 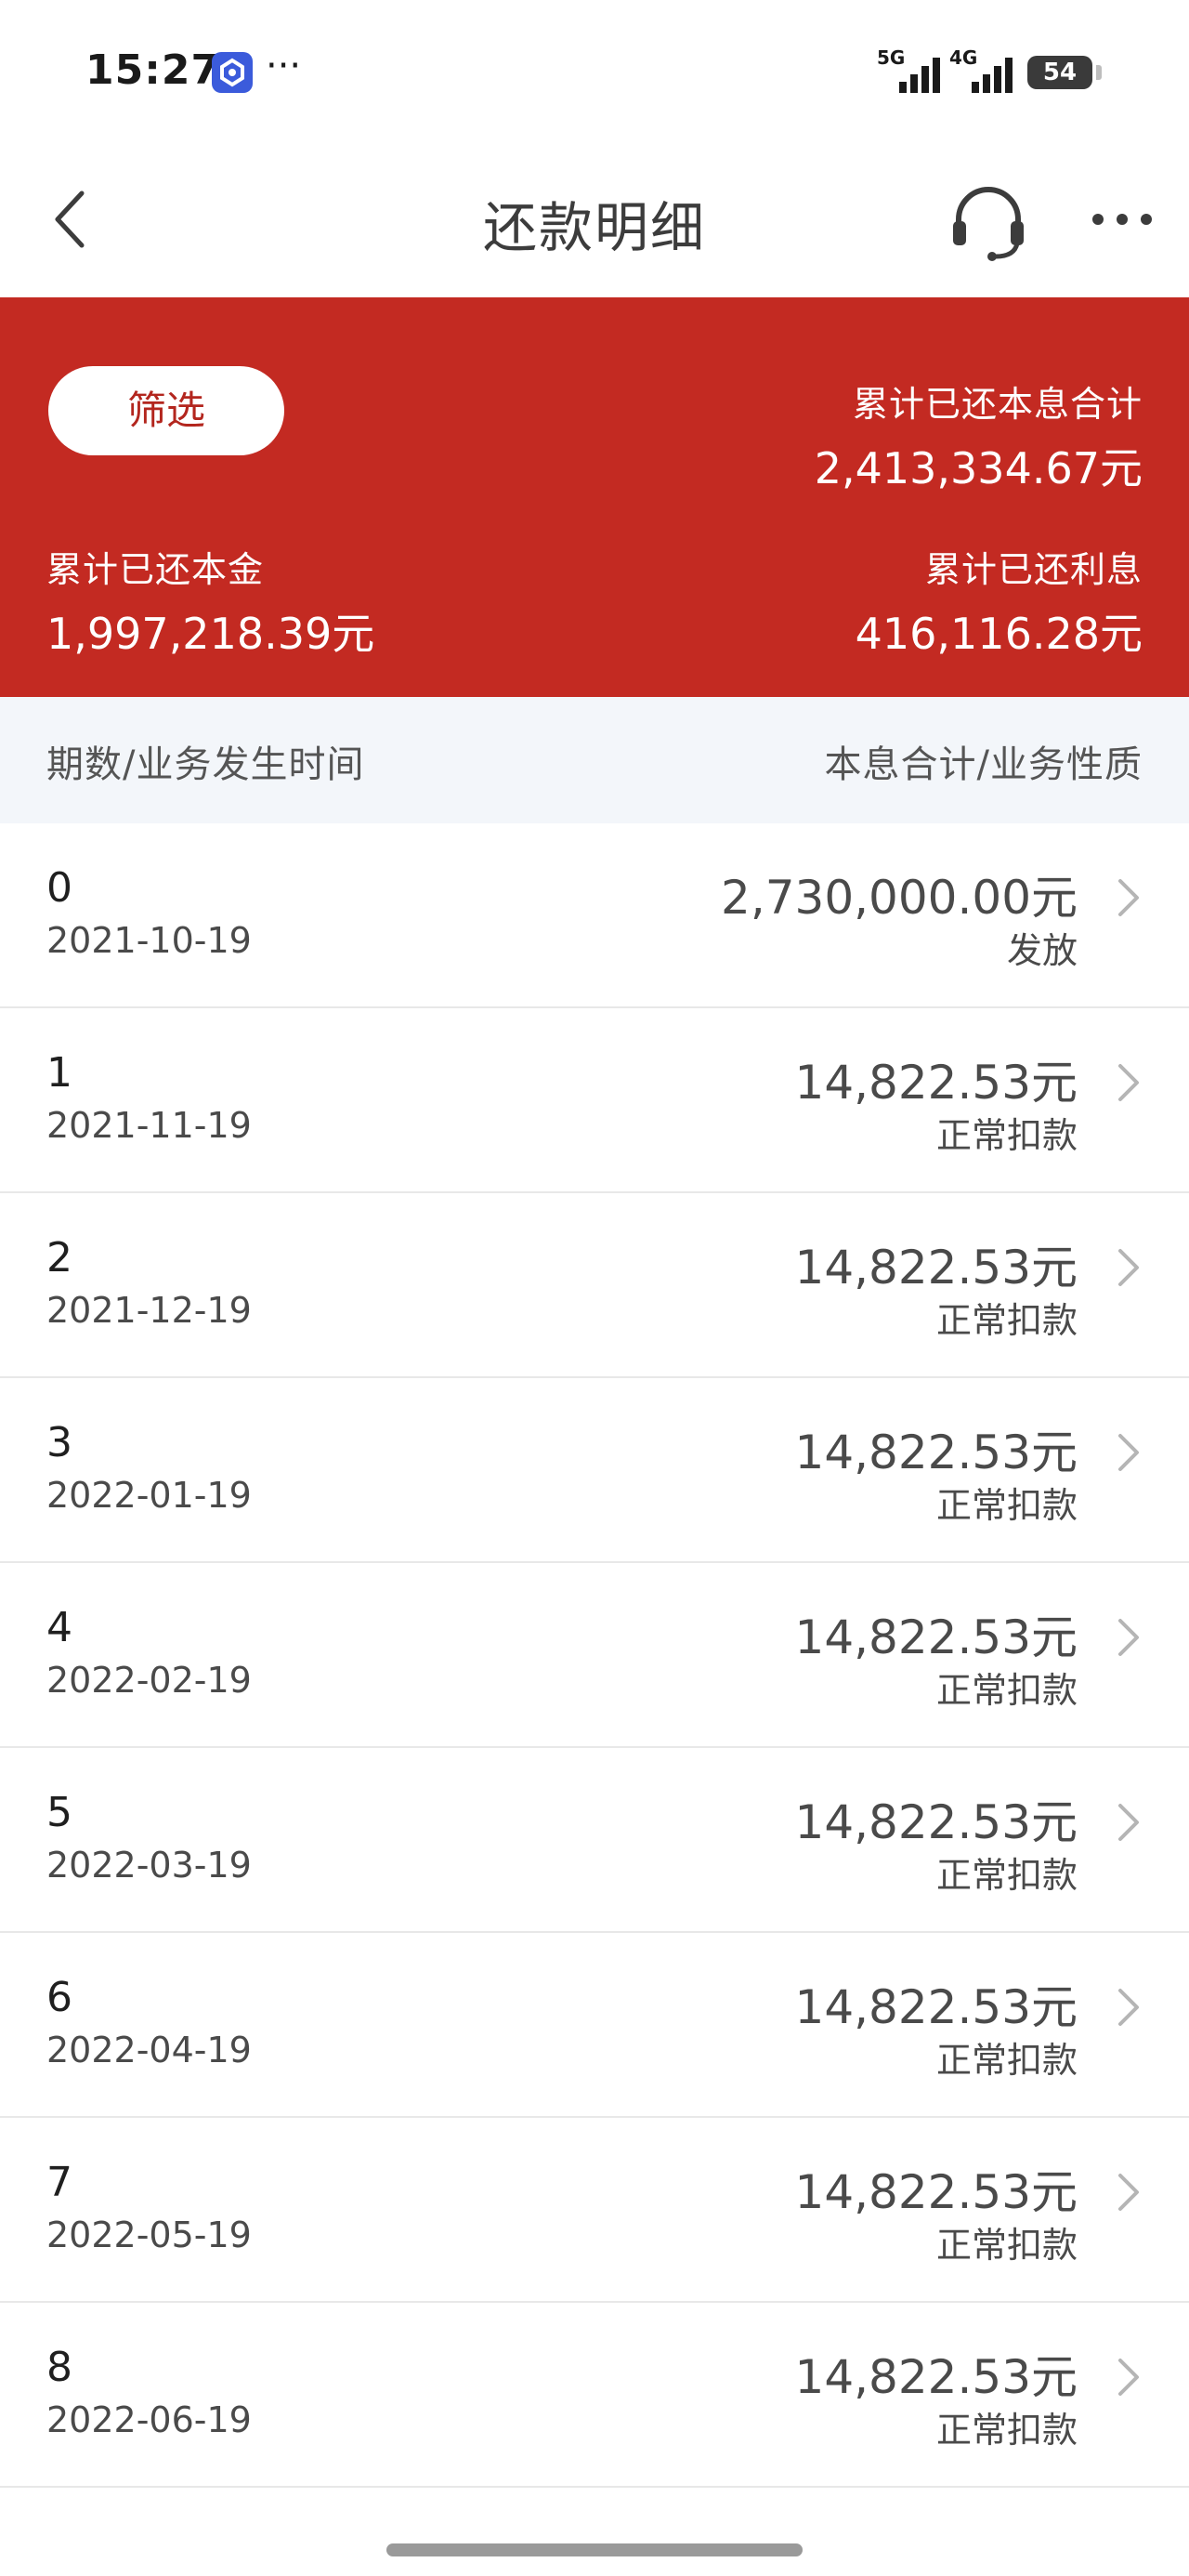 What do you see at coordinates (59, 1997) in the screenshot?
I see `row-period: 6` at bounding box center [59, 1997].